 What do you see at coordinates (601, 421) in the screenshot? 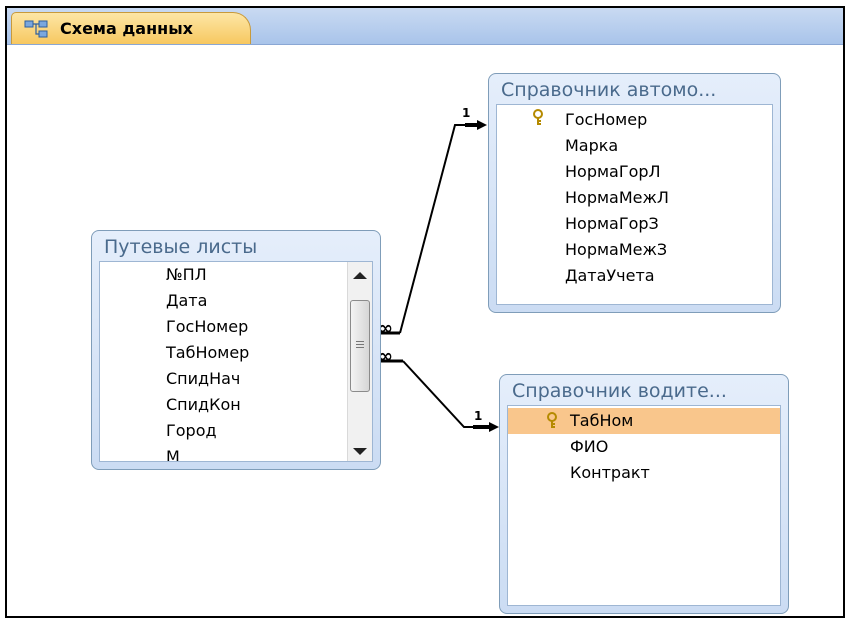
I see `field-item: ТабНом` at bounding box center [601, 421].